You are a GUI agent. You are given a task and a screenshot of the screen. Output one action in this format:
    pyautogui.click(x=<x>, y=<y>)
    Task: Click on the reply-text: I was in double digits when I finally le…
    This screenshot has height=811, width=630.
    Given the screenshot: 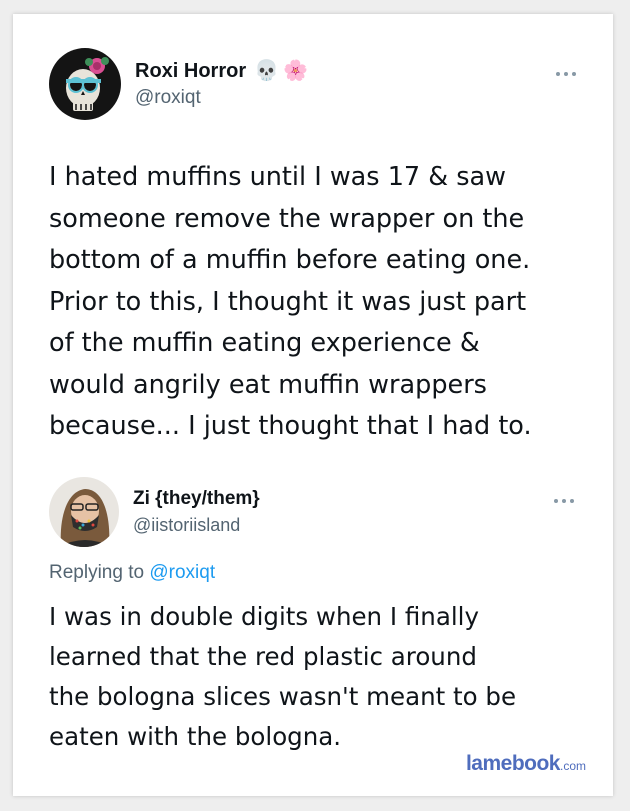 What is the action you would take?
    pyautogui.click(x=283, y=676)
    